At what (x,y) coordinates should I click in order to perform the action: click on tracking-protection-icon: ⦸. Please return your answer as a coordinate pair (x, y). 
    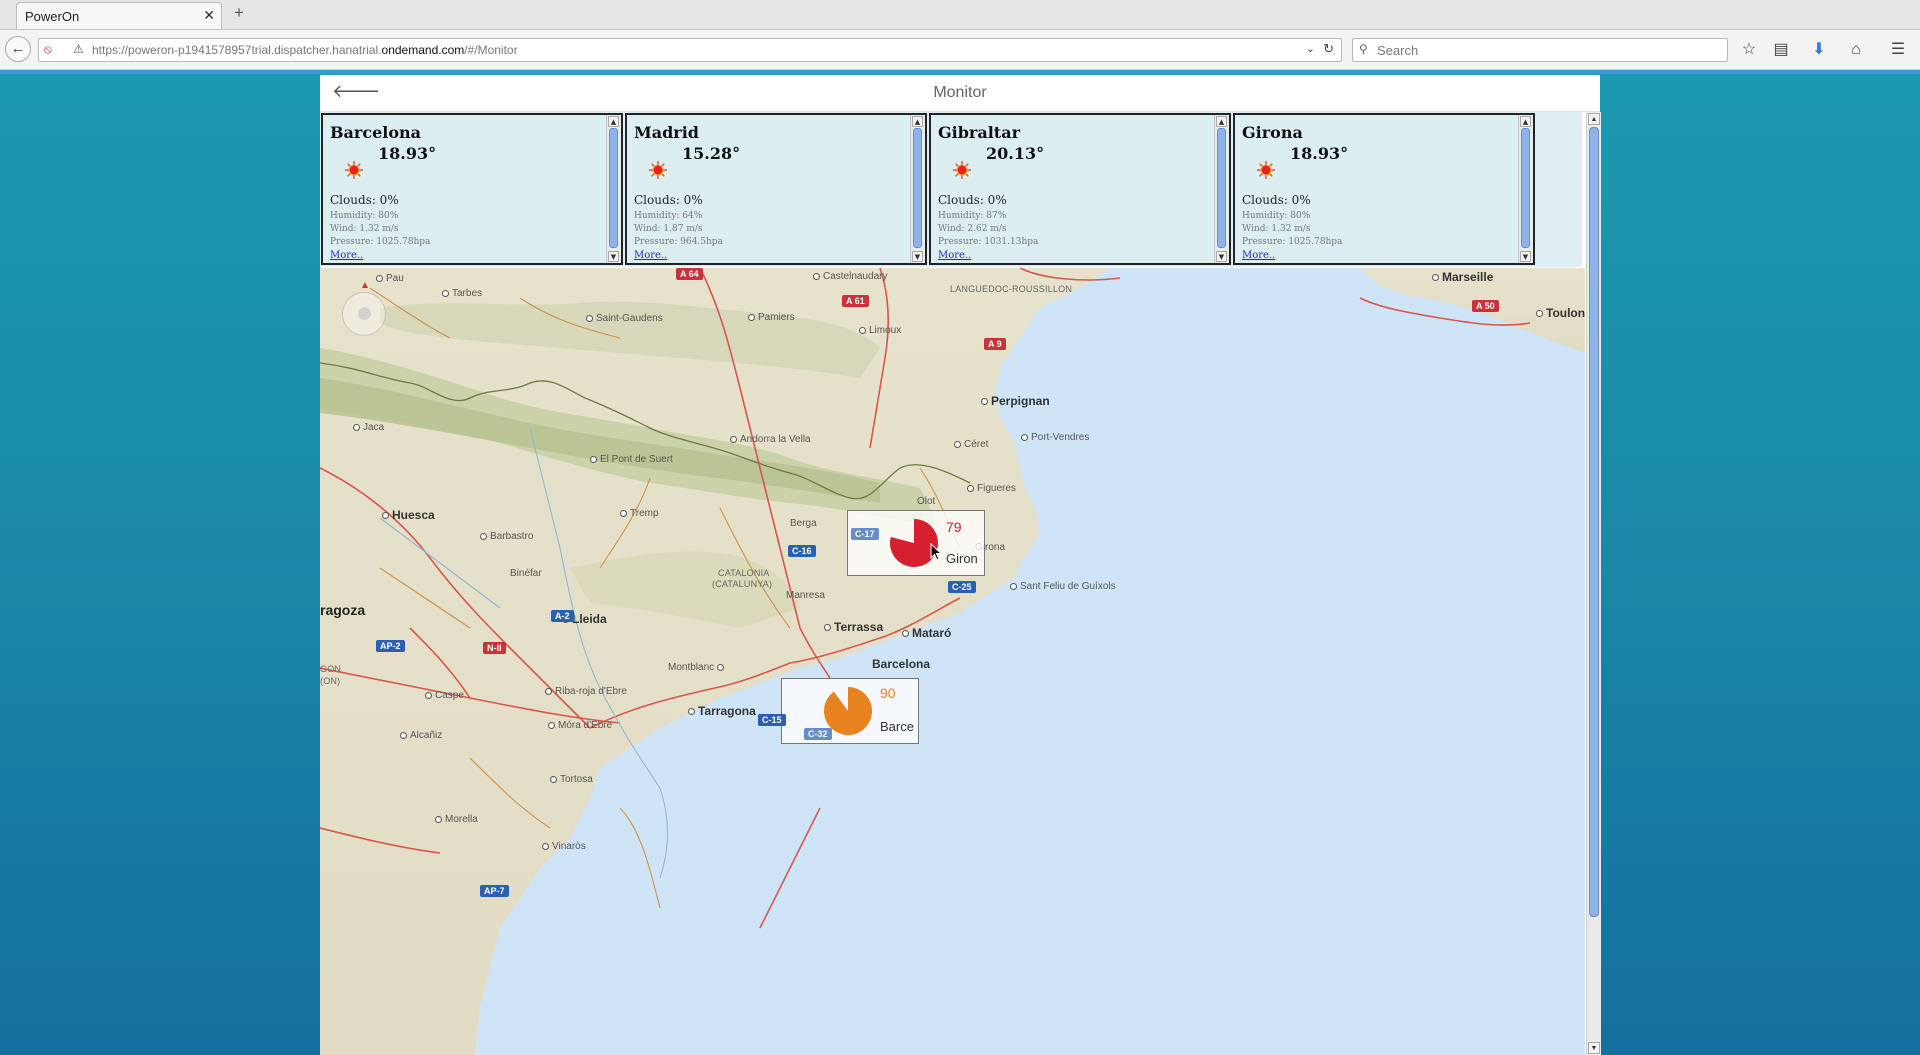
    Looking at the image, I should click on (51, 49).